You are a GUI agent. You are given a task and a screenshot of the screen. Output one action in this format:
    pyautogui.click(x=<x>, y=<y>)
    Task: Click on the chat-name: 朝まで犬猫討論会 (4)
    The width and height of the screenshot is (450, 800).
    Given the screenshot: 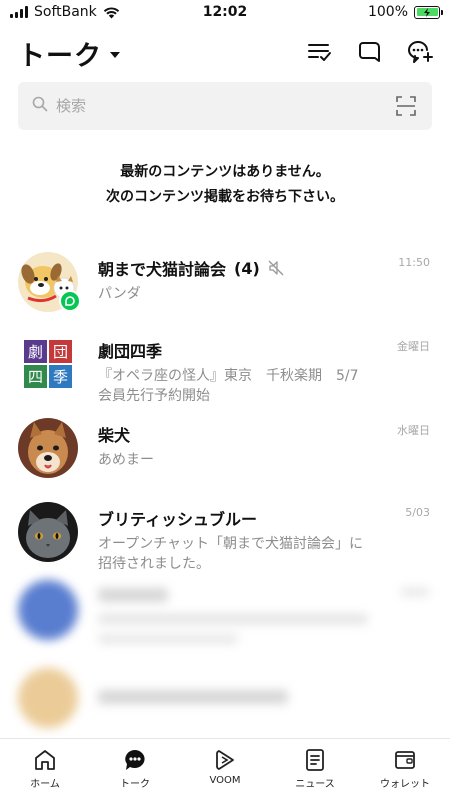 What is the action you would take?
    pyautogui.click(x=191, y=268)
    